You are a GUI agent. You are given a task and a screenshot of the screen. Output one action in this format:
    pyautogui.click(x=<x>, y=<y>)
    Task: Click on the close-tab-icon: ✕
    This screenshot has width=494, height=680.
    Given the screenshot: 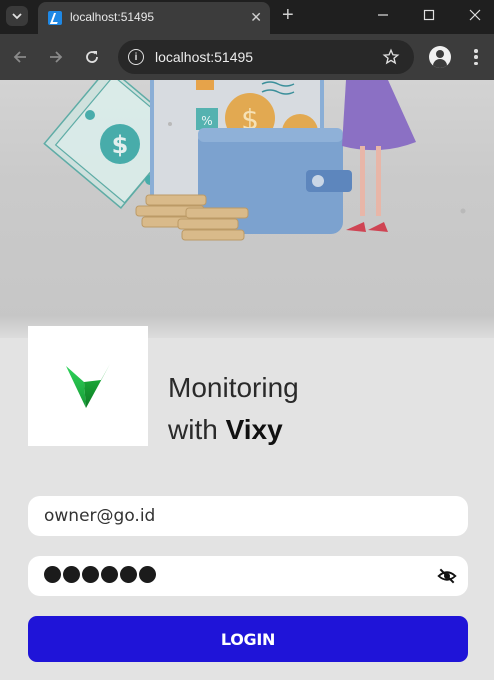 What is the action you would take?
    pyautogui.click(x=256, y=17)
    